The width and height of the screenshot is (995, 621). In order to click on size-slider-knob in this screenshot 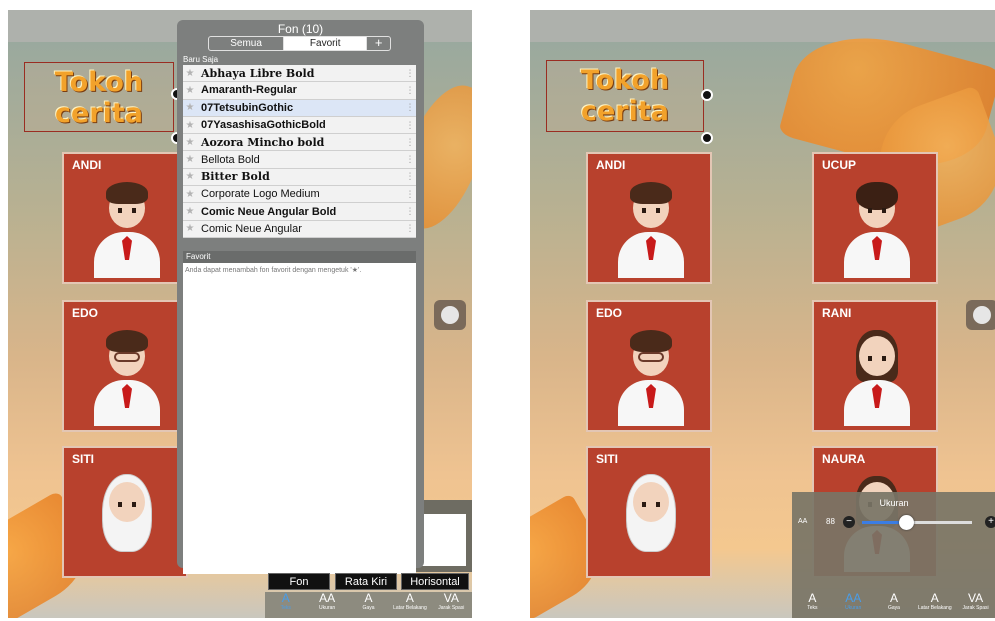, I will do `click(906, 522)`.